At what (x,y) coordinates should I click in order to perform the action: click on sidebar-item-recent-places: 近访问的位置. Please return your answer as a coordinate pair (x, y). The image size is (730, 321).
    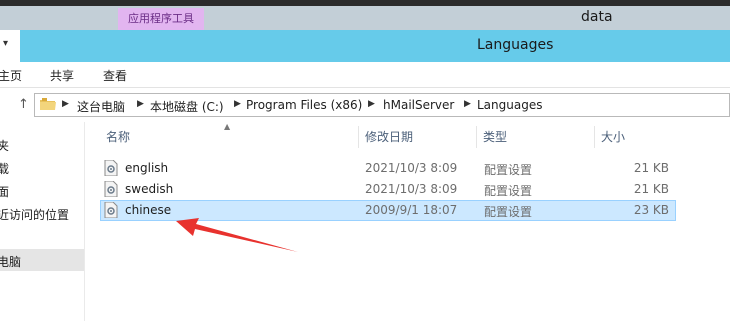
    Looking at the image, I should click on (34, 214).